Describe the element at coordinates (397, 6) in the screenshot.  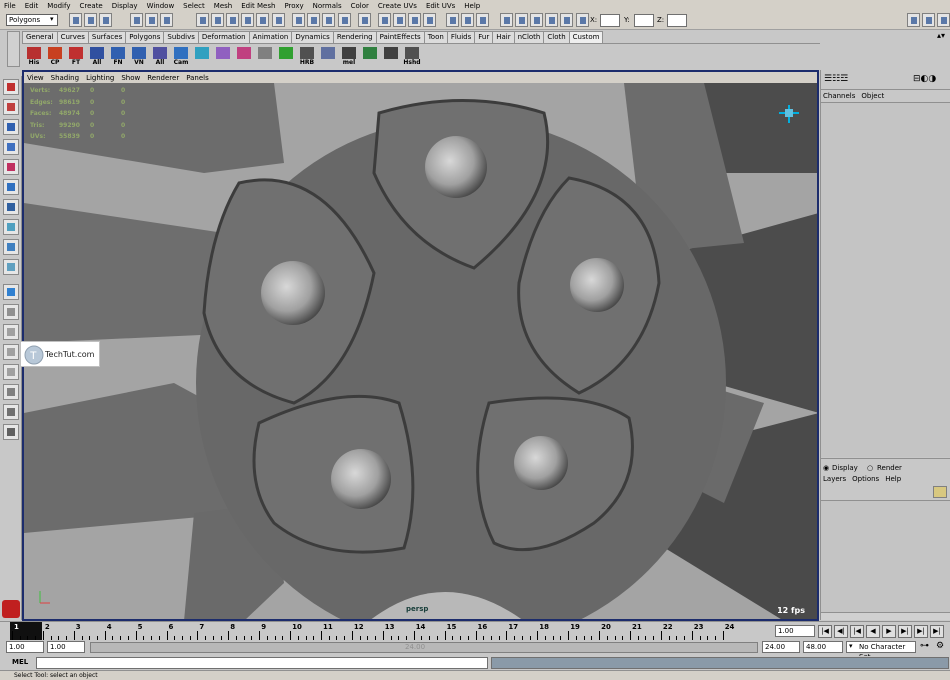
I see `menu-create-uvs: Create UVs` at that location.